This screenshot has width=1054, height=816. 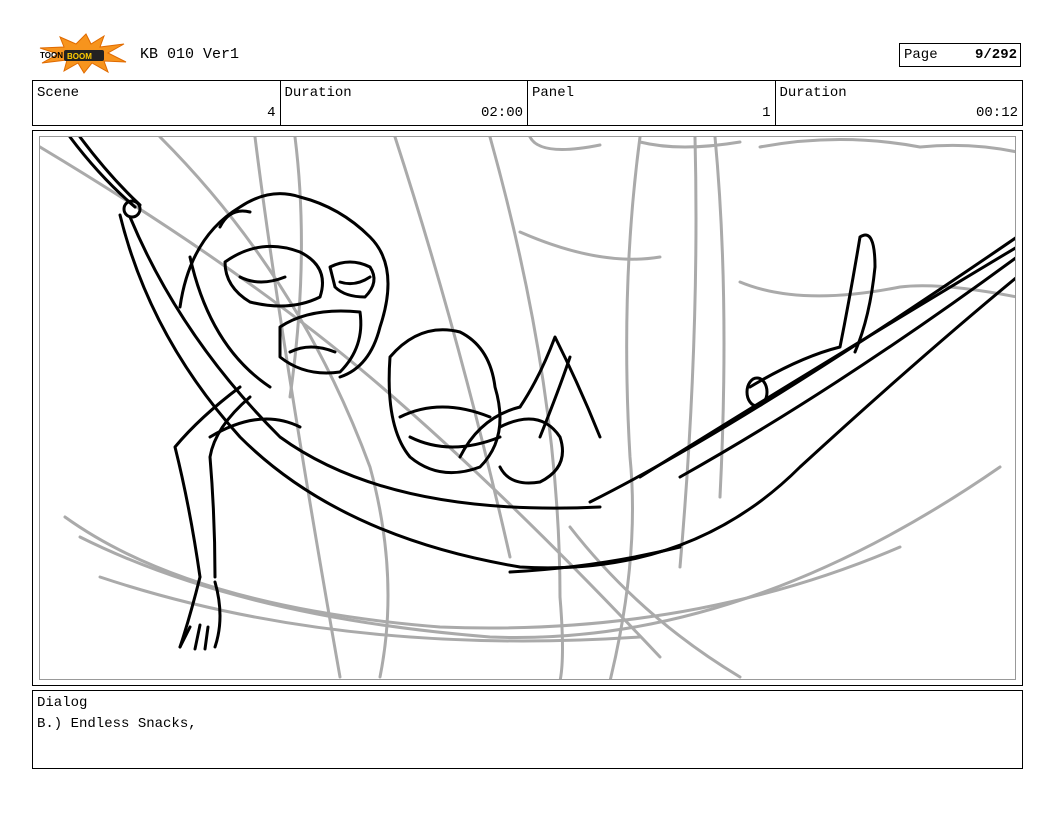 I want to click on panel-label: Panel, so click(x=553, y=93).